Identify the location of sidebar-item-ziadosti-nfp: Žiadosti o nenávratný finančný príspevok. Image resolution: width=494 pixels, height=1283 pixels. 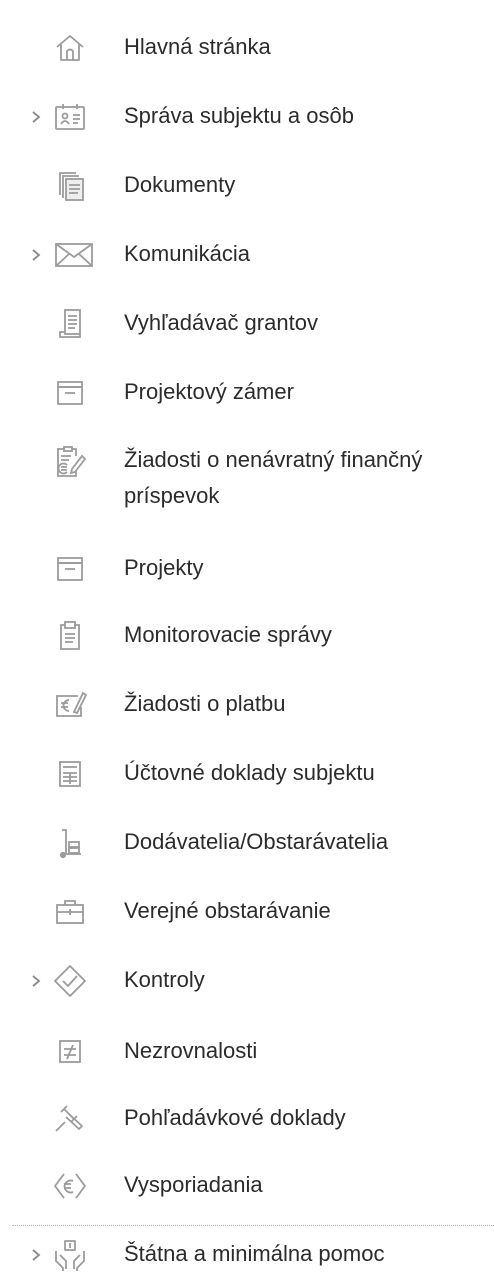
(247, 481).